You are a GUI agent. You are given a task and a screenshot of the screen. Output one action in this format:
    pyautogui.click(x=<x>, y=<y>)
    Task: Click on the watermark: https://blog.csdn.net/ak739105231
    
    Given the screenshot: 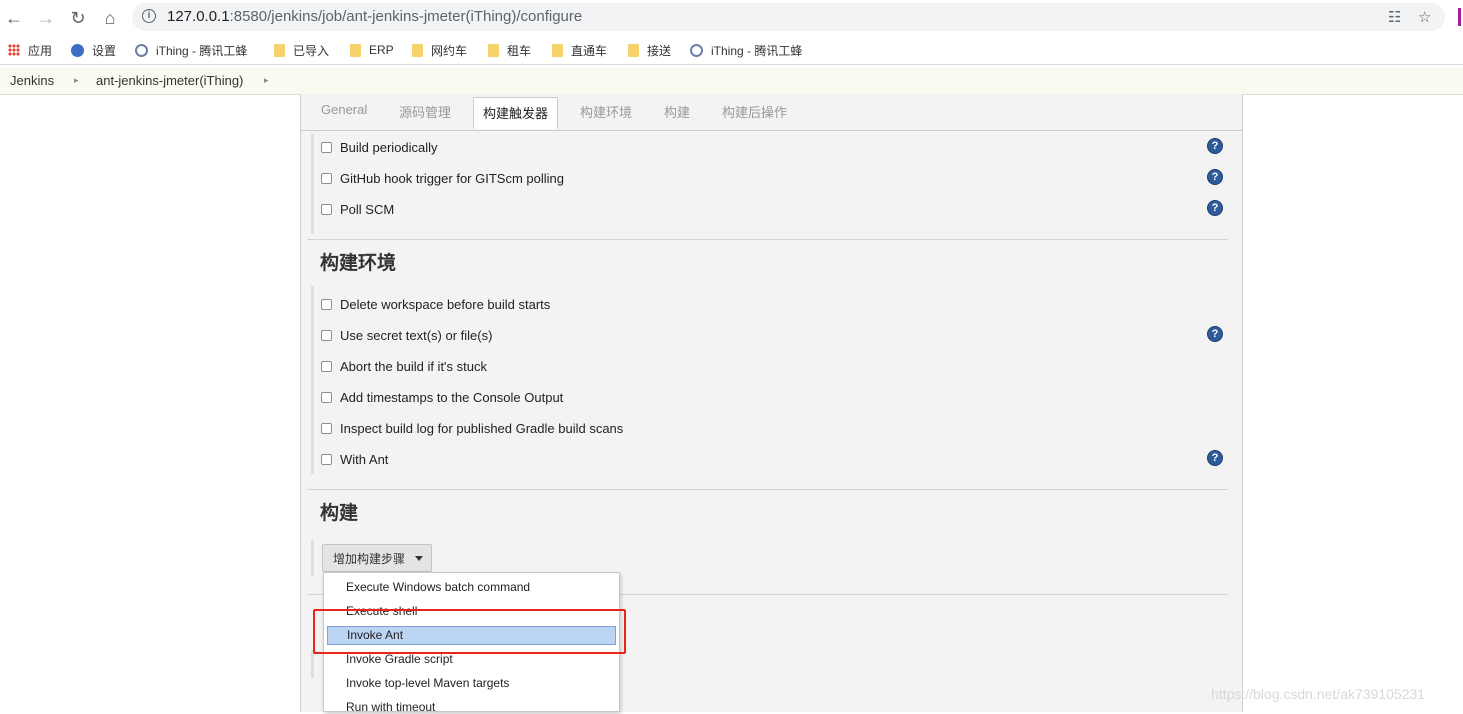 What is the action you would take?
    pyautogui.click(x=1318, y=694)
    